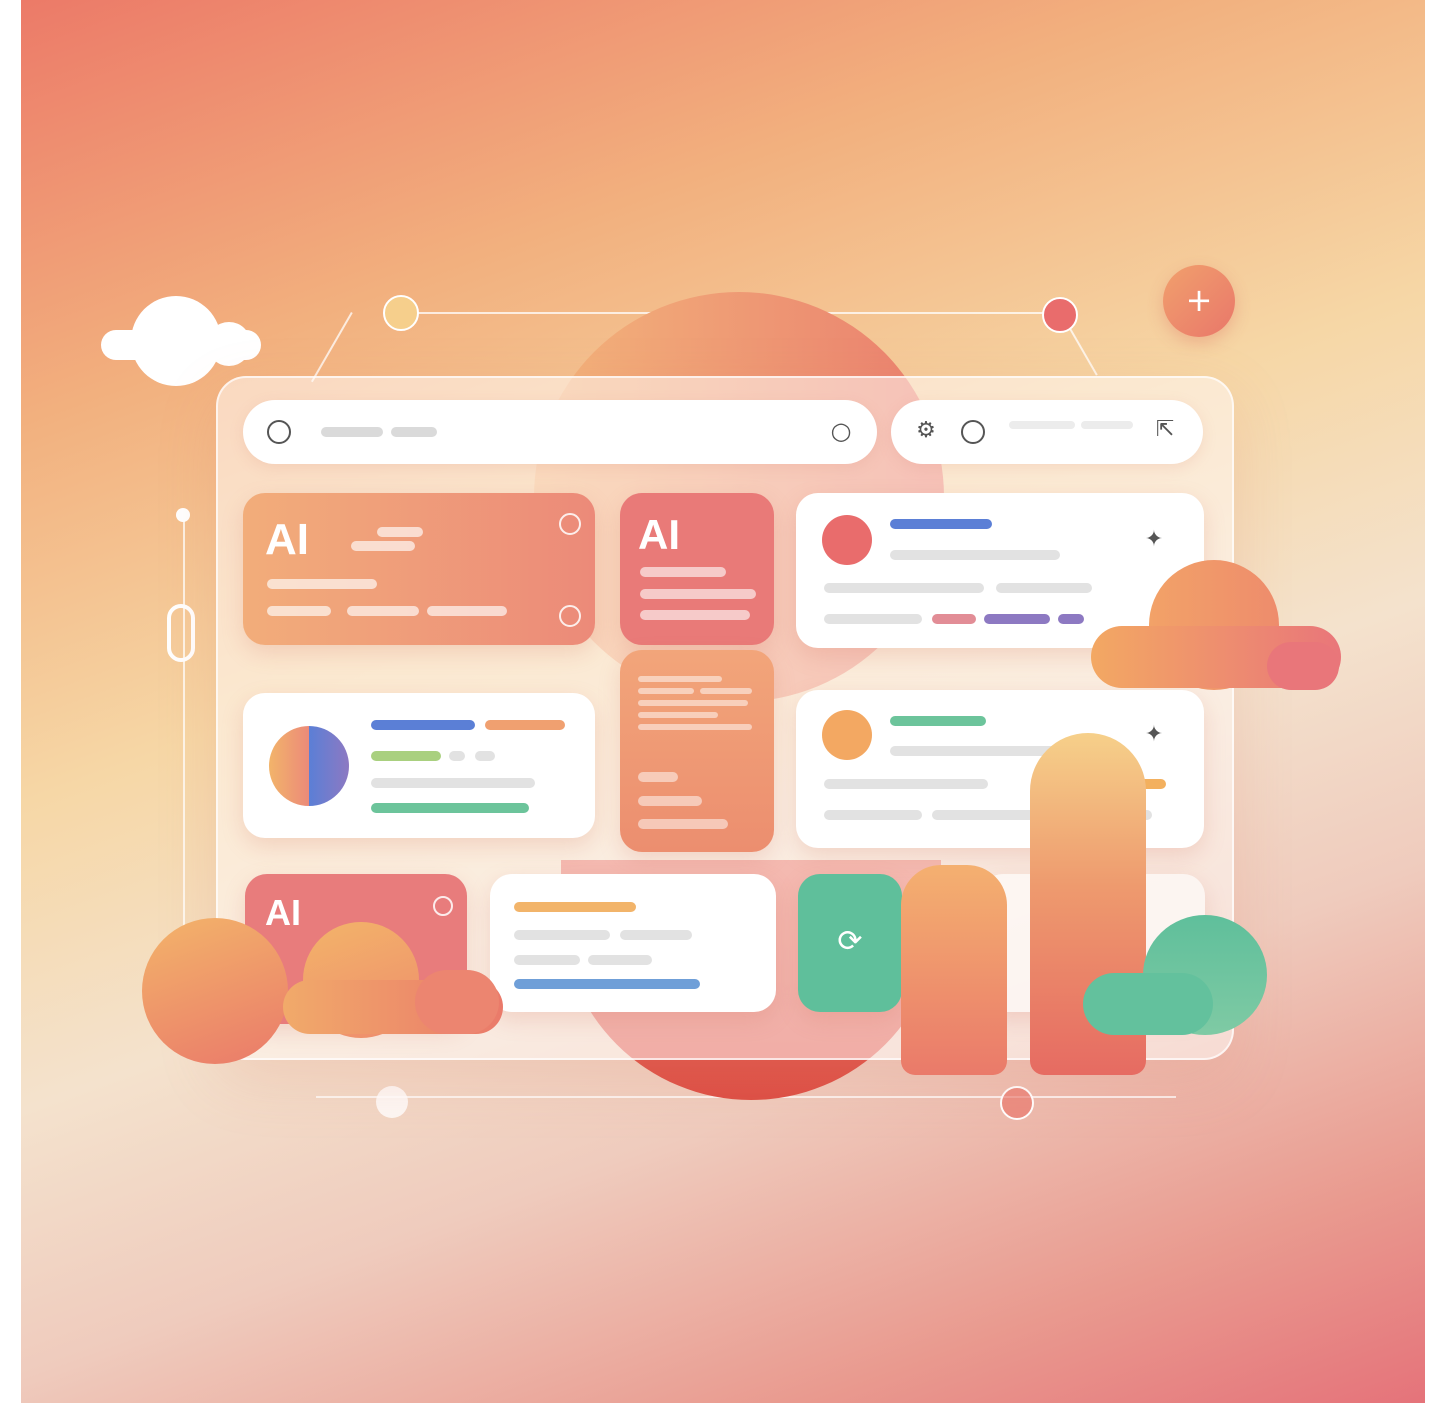 This screenshot has height=1403, width=1449. Describe the element at coordinates (419, 569) in the screenshot. I see `ai-card-wide: AI` at that location.